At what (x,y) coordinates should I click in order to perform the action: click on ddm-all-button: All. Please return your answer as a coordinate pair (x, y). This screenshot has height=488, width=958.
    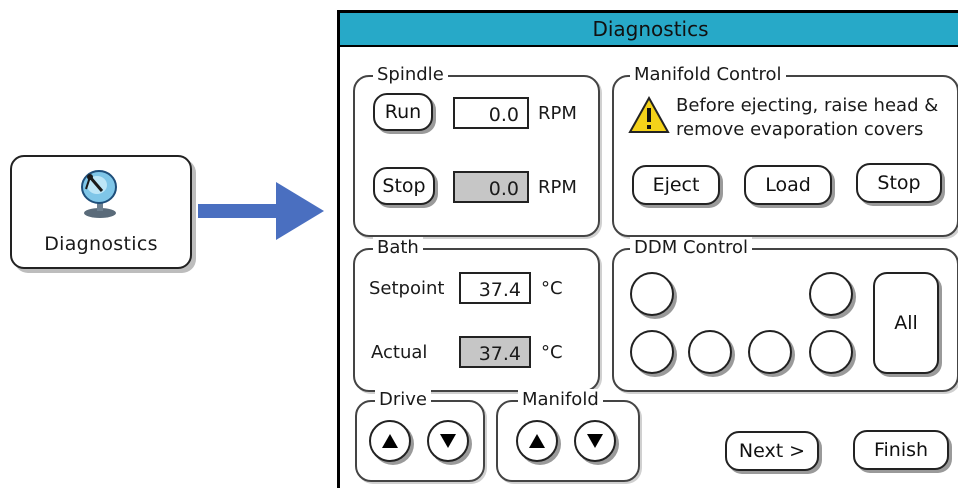
    Looking at the image, I should click on (906, 323).